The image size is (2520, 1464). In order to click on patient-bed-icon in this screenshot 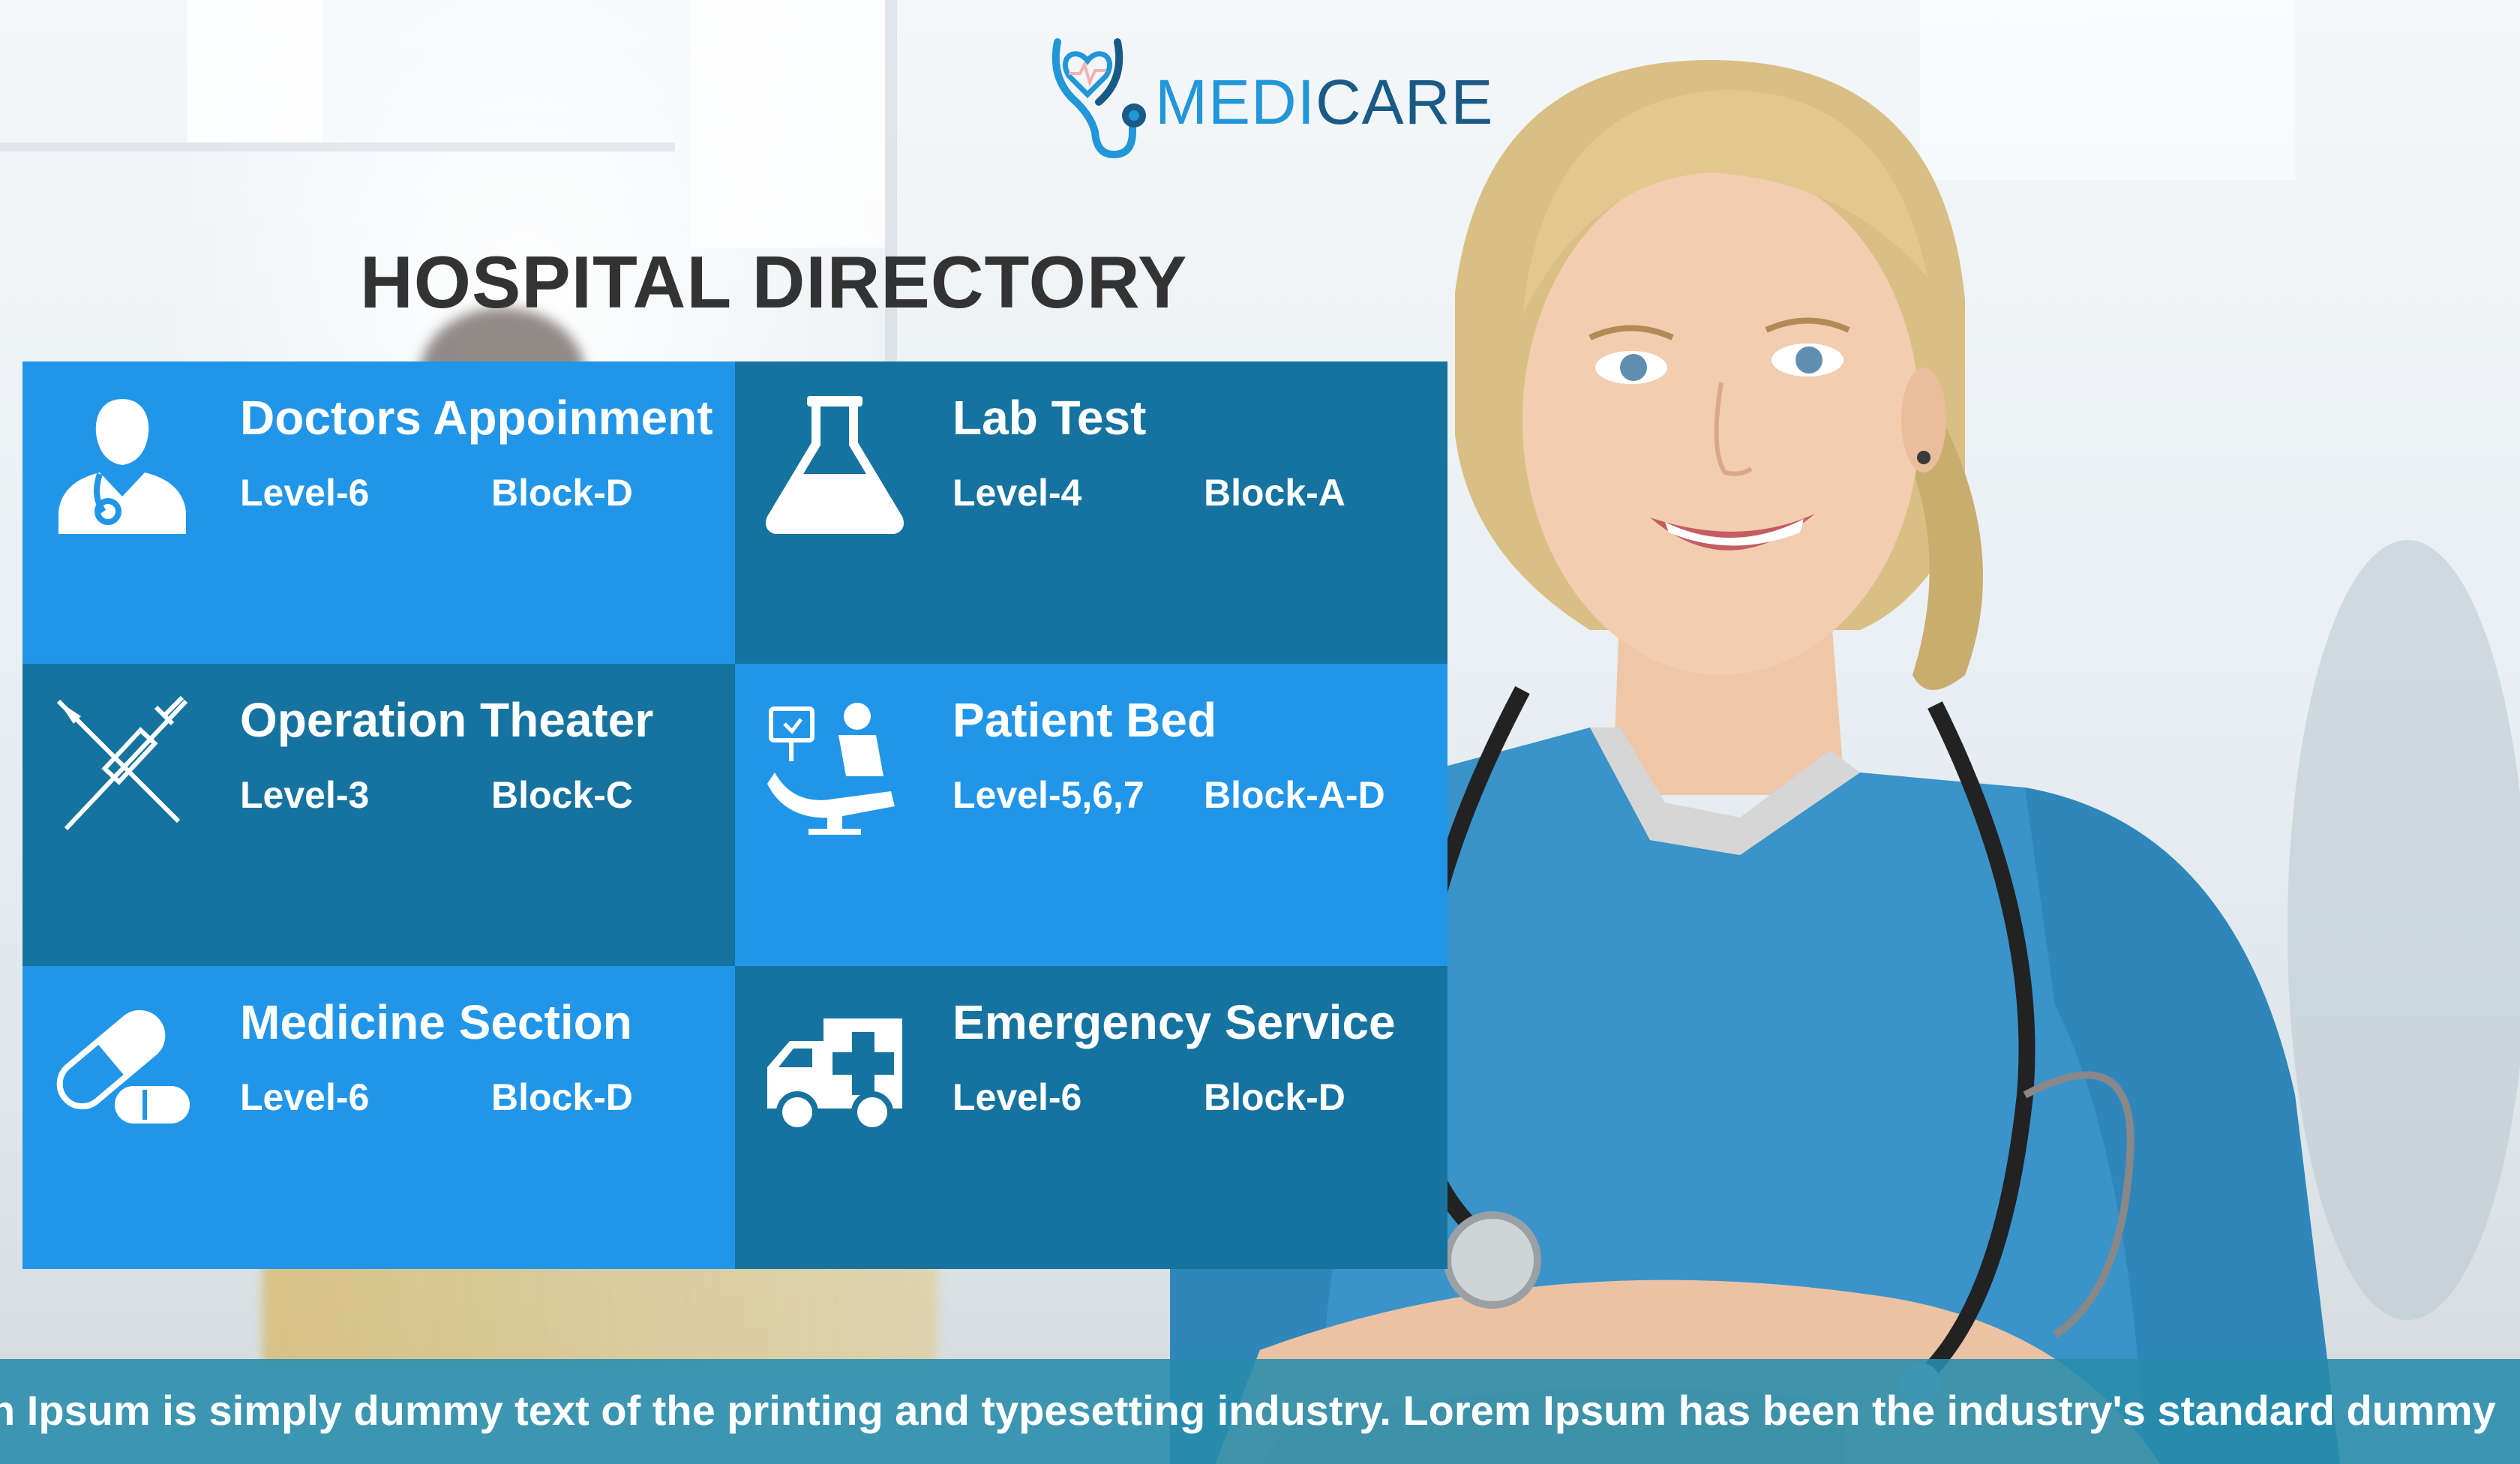, I will do `click(835, 765)`.